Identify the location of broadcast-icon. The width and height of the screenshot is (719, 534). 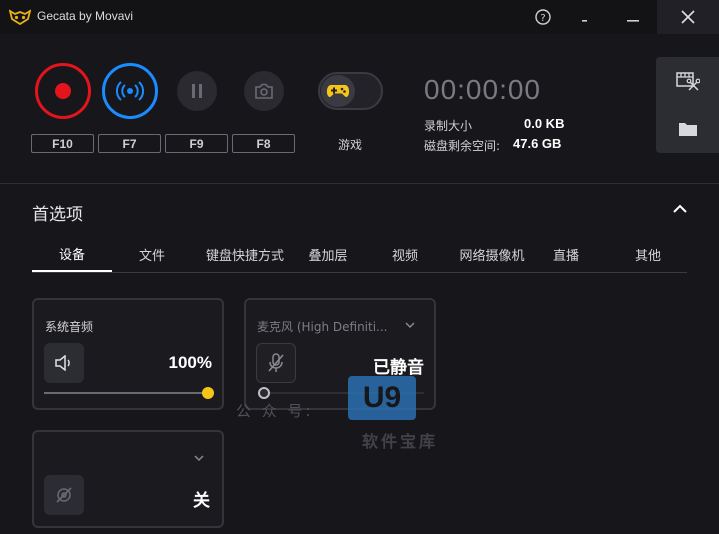
(130, 91).